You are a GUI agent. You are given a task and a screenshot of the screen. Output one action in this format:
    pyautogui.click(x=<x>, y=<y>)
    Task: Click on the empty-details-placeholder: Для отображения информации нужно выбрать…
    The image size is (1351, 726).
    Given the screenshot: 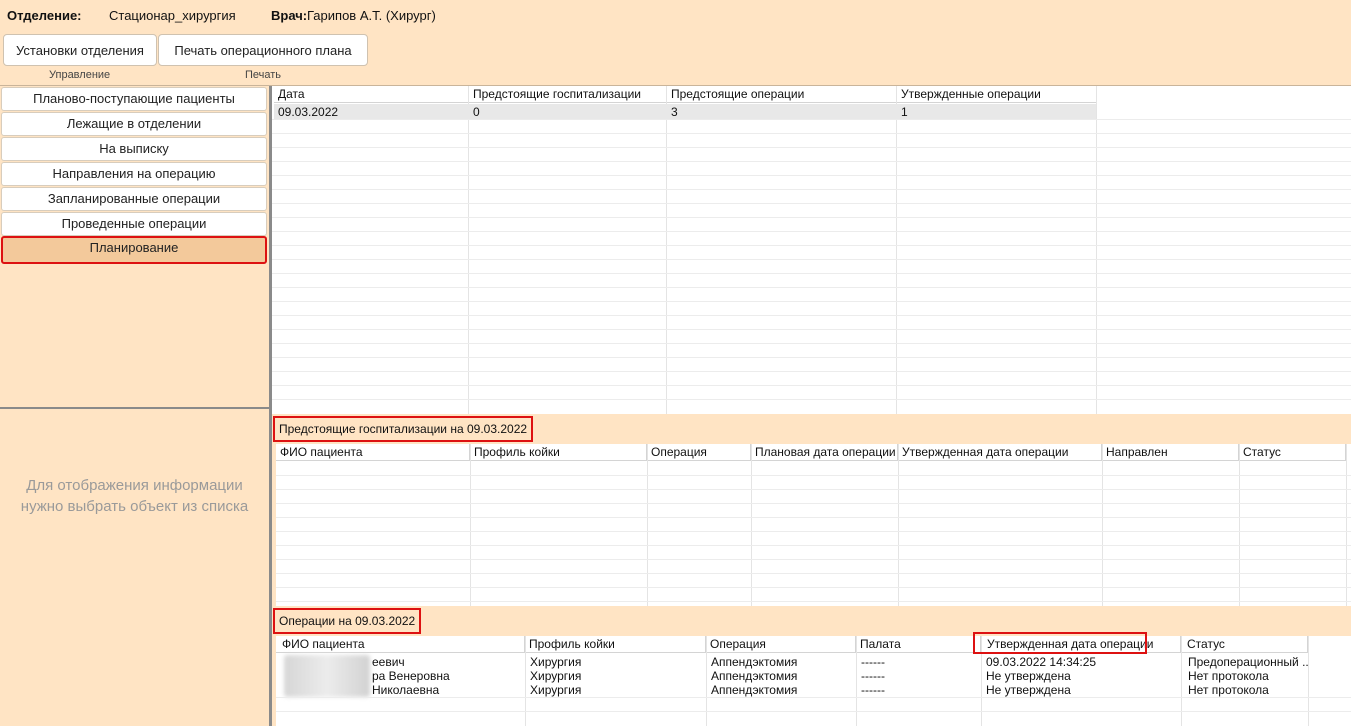 What is the action you would take?
    pyautogui.click(x=134, y=496)
    